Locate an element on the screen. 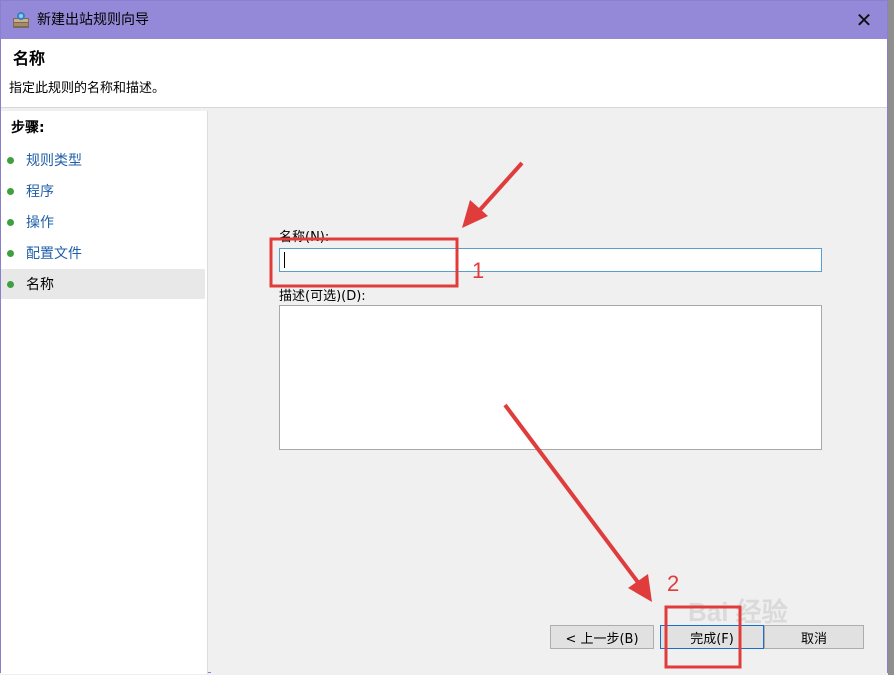 The width and height of the screenshot is (894, 675). title-bar: 新建出站规则向导 ✕ is located at coordinates (444, 20).